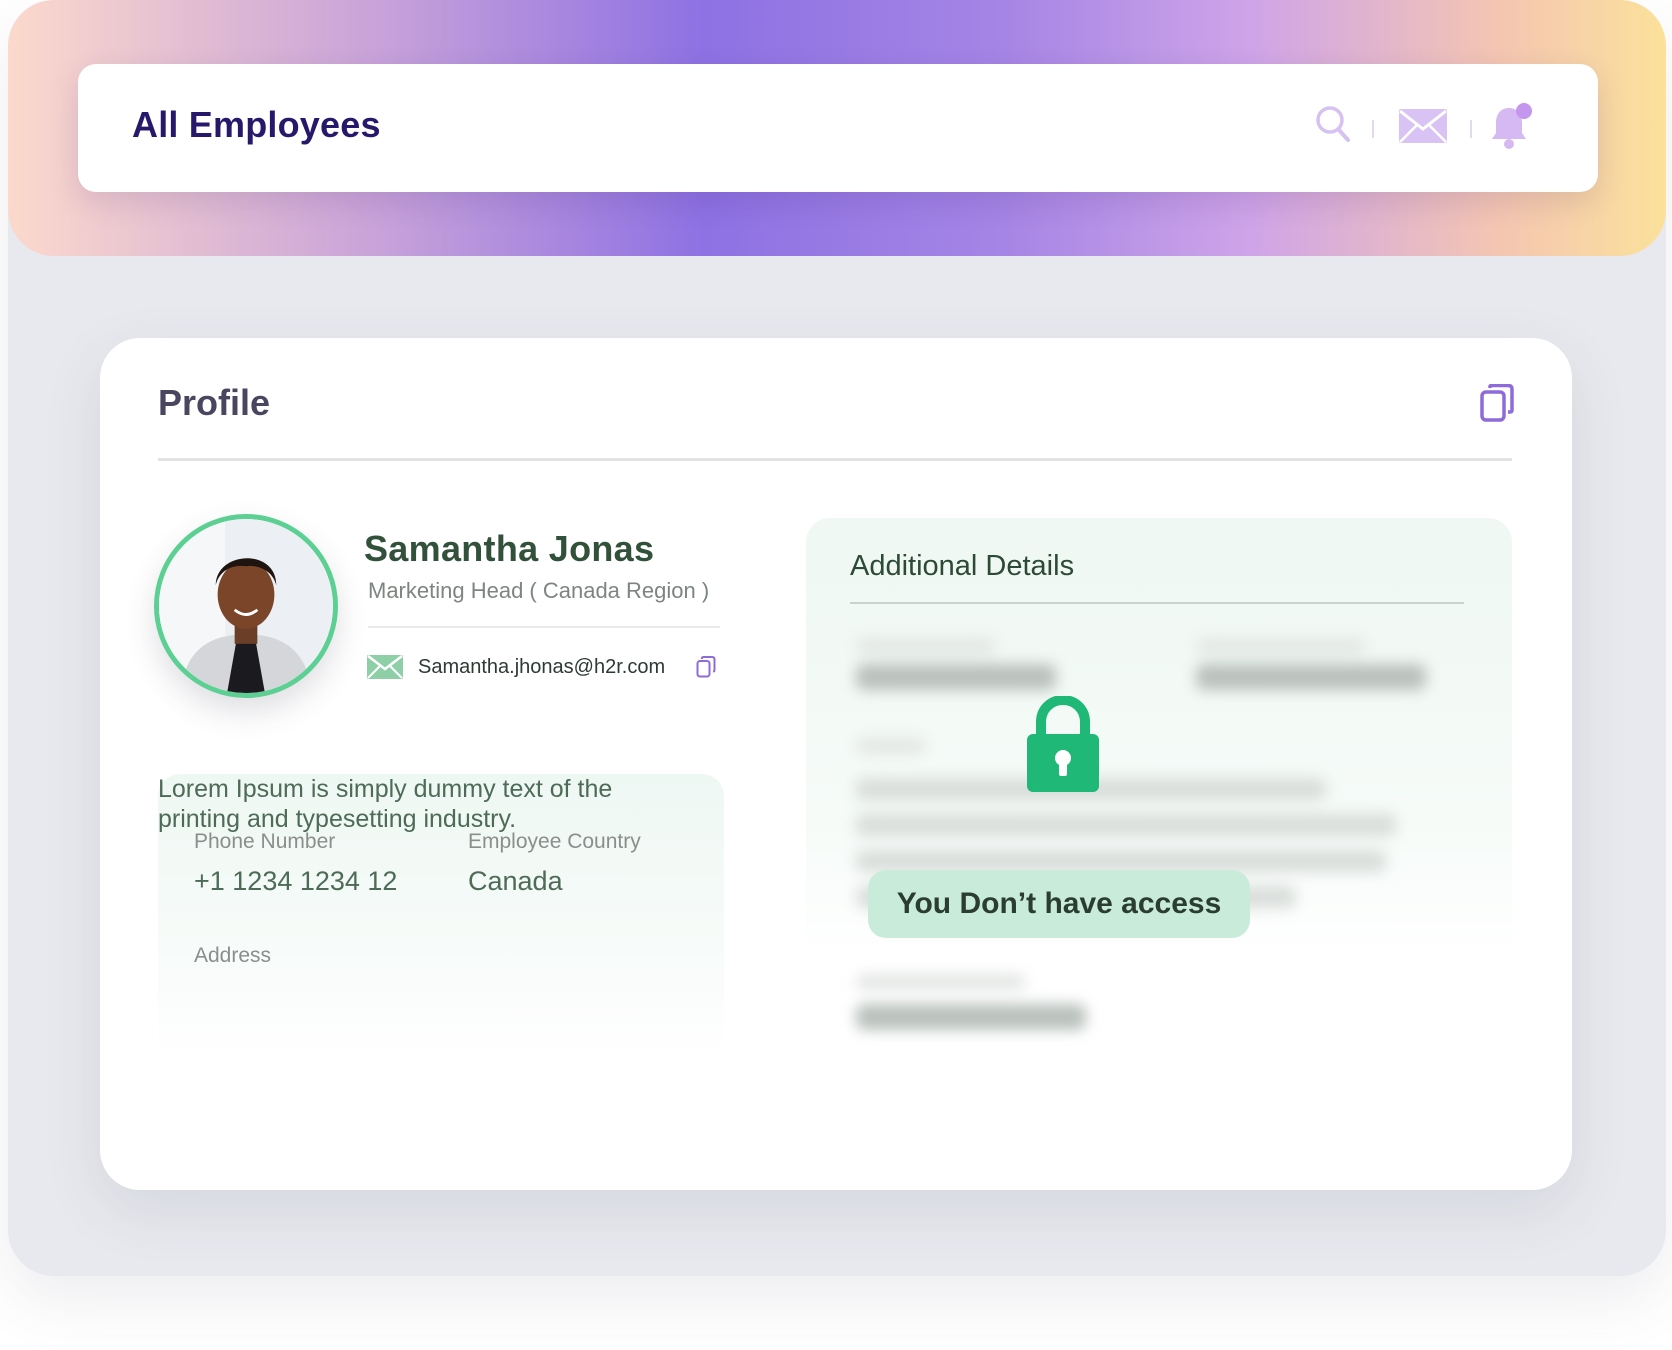 This screenshot has height=1350, width=1672. I want to click on bell-icon, so click(1512, 126).